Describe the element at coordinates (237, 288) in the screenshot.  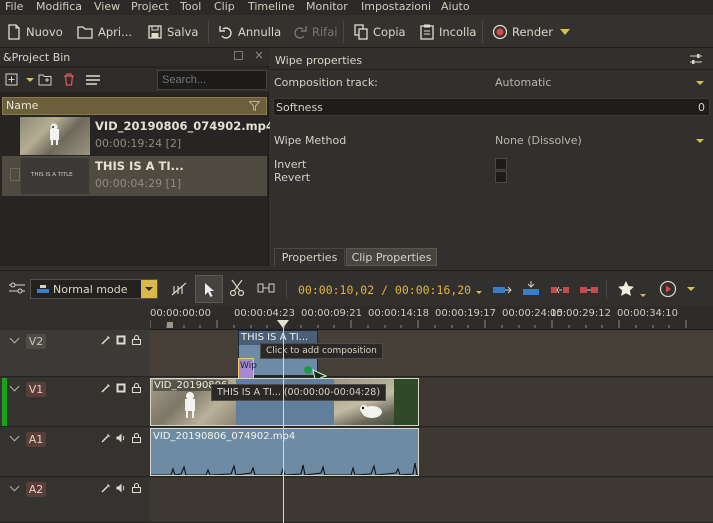
I see `razor-icon` at that location.